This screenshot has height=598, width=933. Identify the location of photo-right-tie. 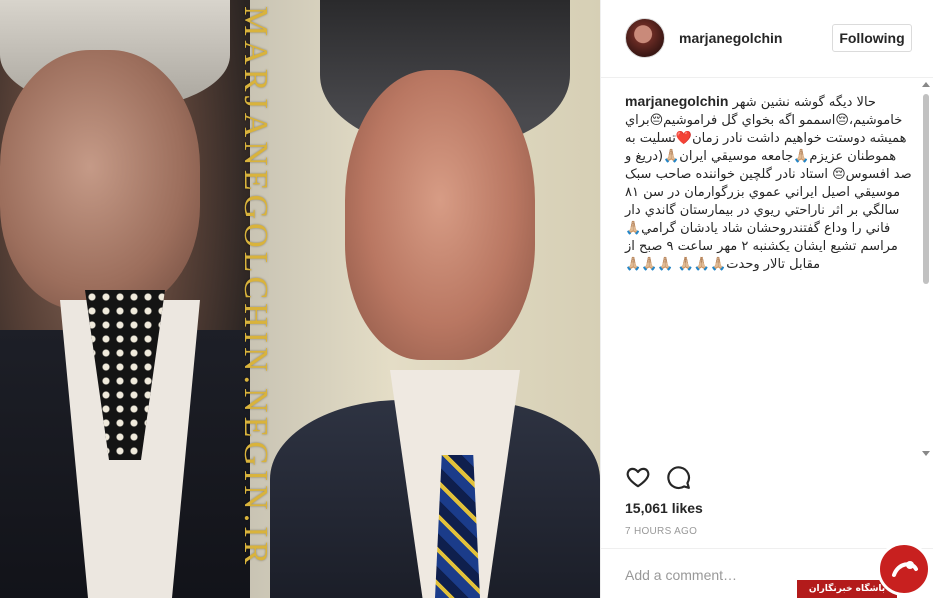
(457, 526).